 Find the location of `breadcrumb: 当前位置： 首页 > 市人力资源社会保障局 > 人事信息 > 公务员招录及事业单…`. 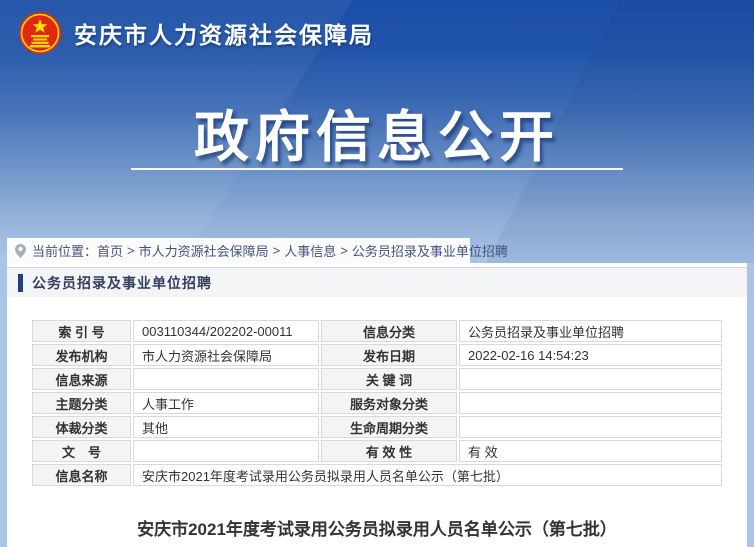

breadcrumb: 当前位置： 首页 > 市人力资源社会保障局 > 人事信息 > 公务员招录及事业单… is located at coordinates (257, 250).